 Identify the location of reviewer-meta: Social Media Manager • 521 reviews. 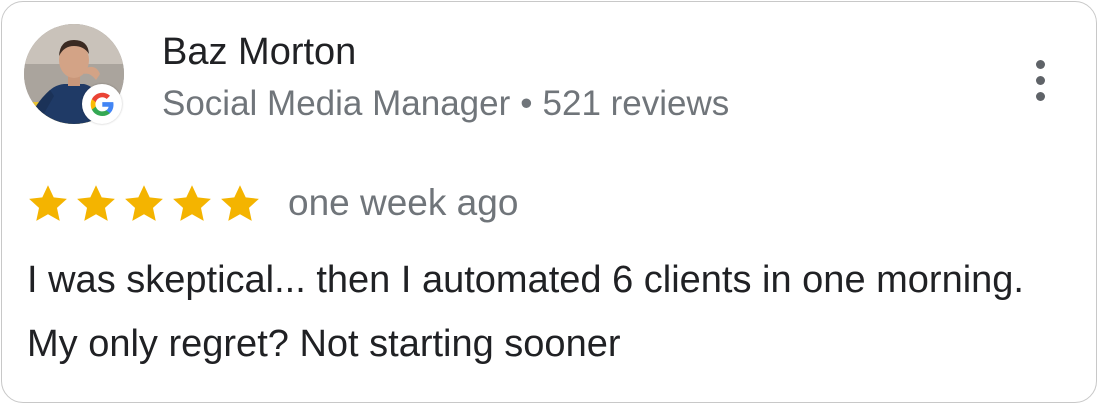
(445, 104).